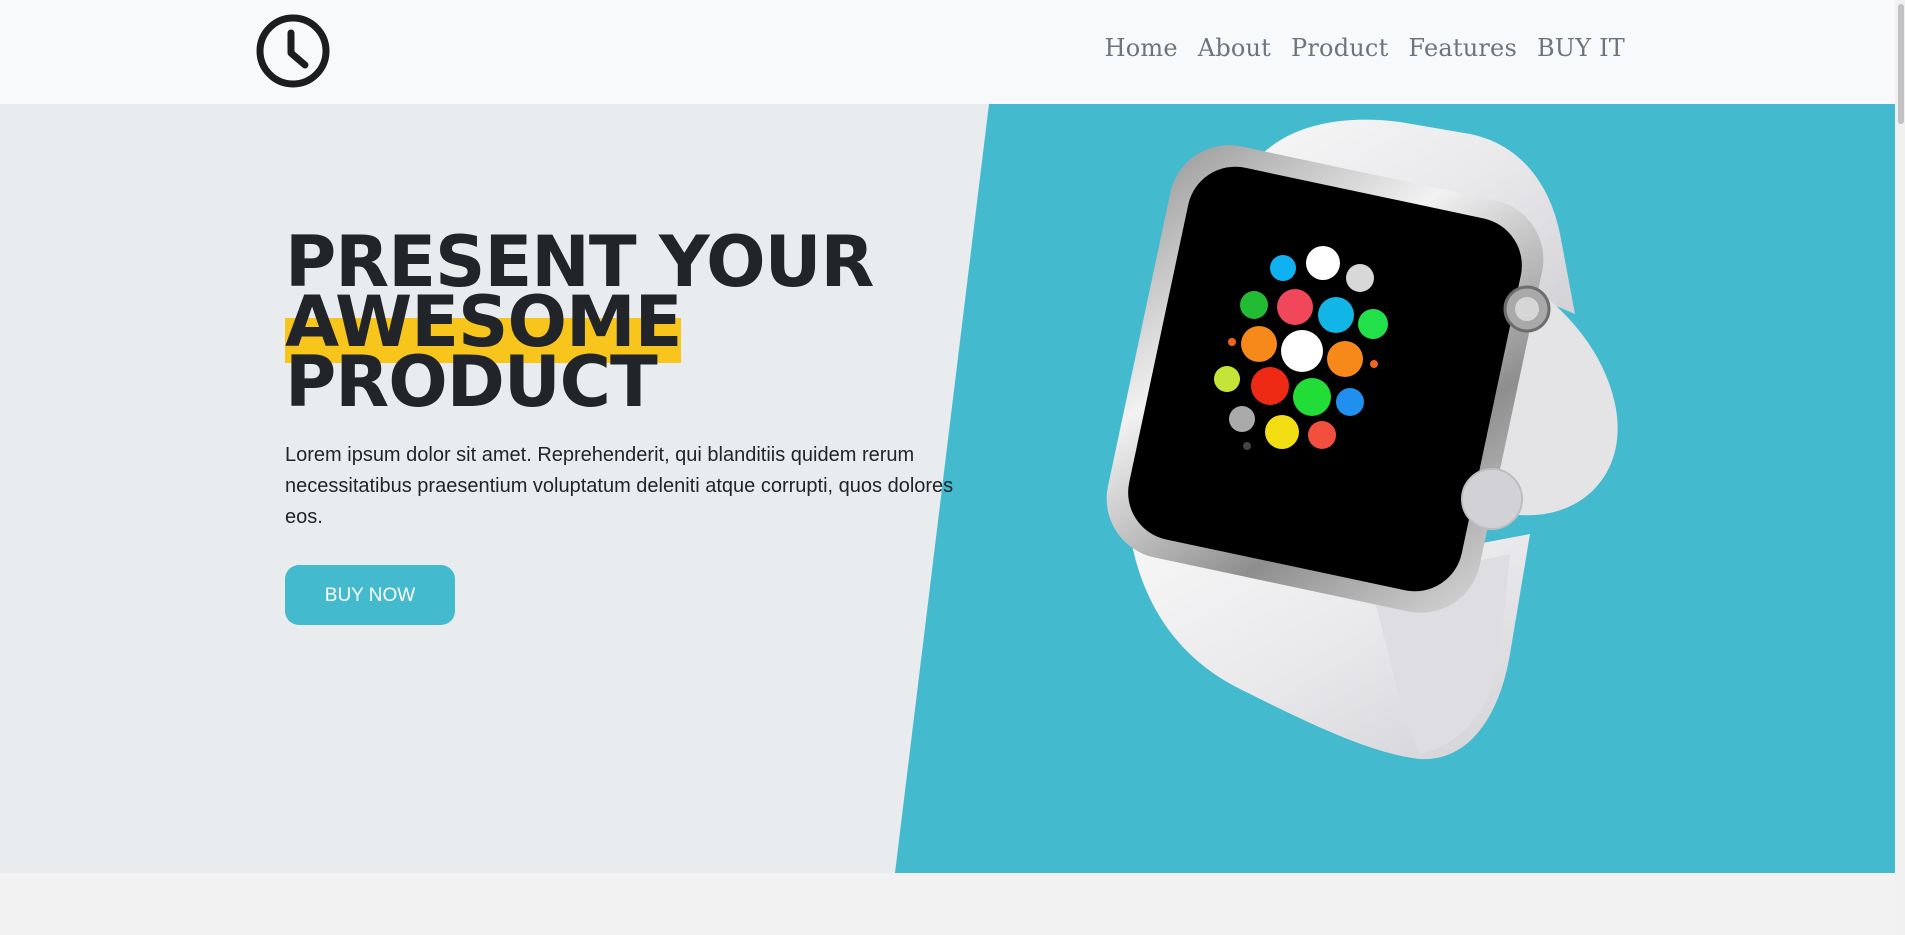 This screenshot has height=935, width=1905. What do you see at coordinates (1901, 64) in the screenshot?
I see `scrollbar-thumb` at bounding box center [1901, 64].